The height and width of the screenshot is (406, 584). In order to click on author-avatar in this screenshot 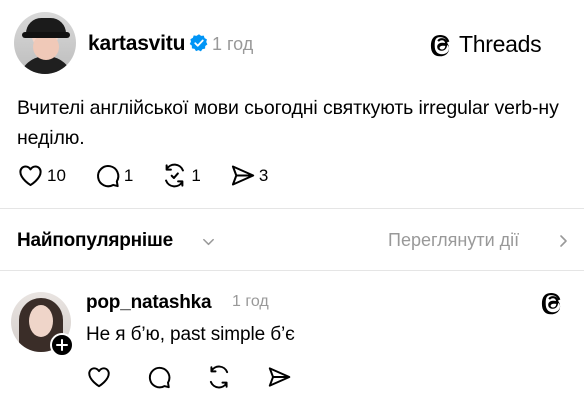, I will do `click(45, 43)`.